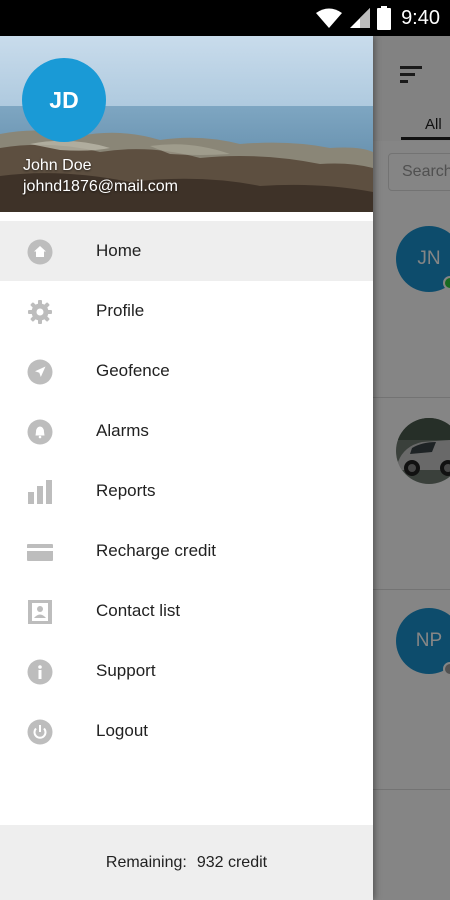 The width and height of the screenshot is (450, 900). I want to click on credit-footer: Remaining: 932 credit, so click(186, 862).